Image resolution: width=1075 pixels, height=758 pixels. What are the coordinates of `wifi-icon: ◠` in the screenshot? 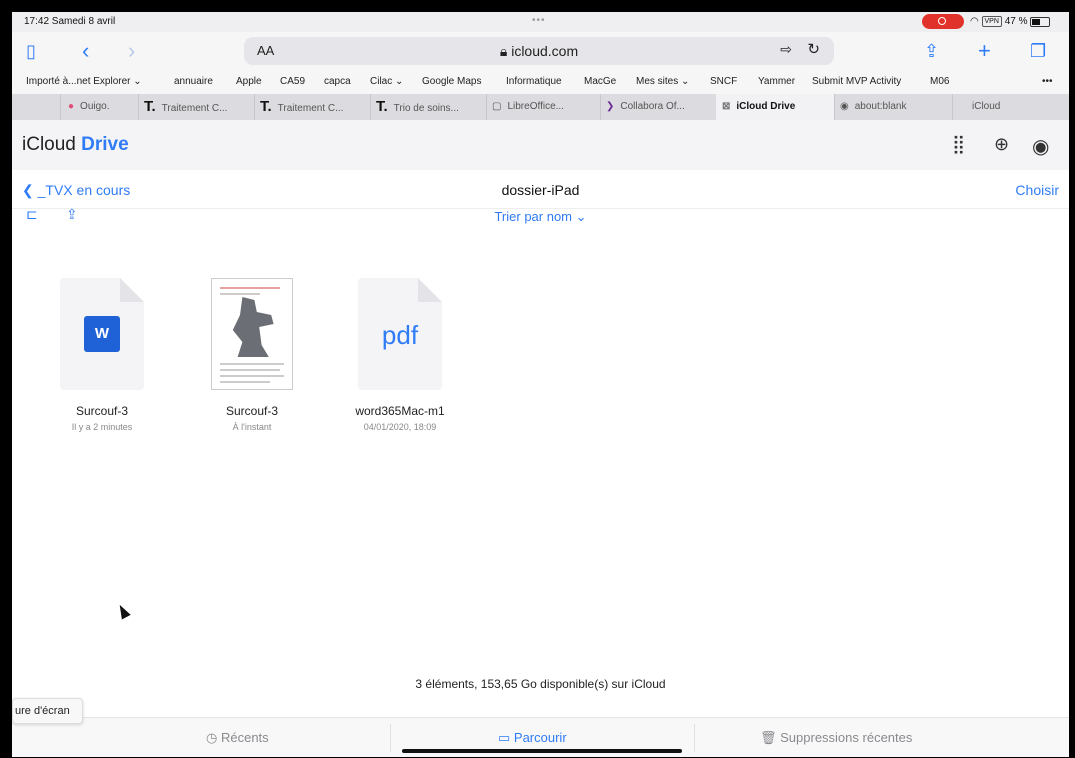 It's located at (974, 22).